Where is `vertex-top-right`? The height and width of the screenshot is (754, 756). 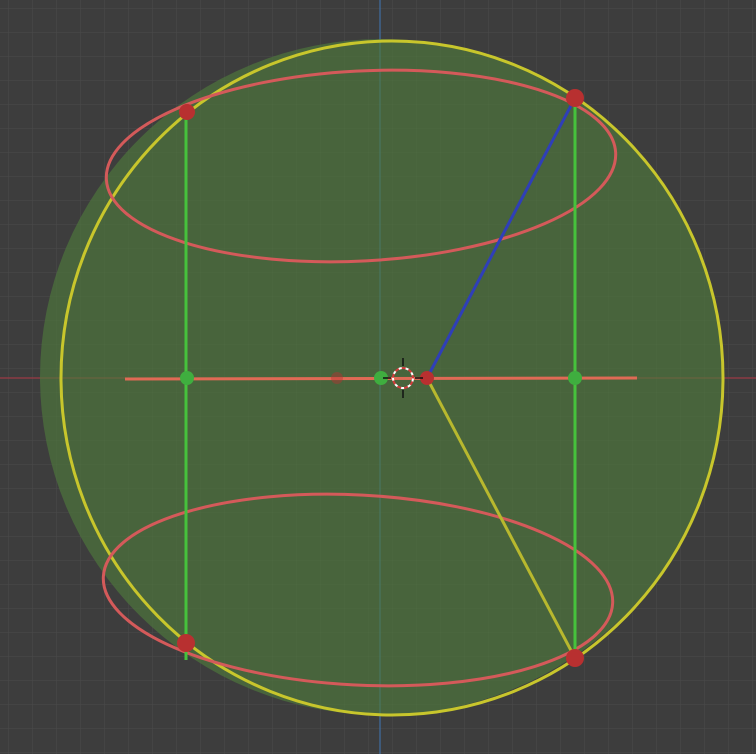
vertex-top-right is located at coordinates (575, 98).